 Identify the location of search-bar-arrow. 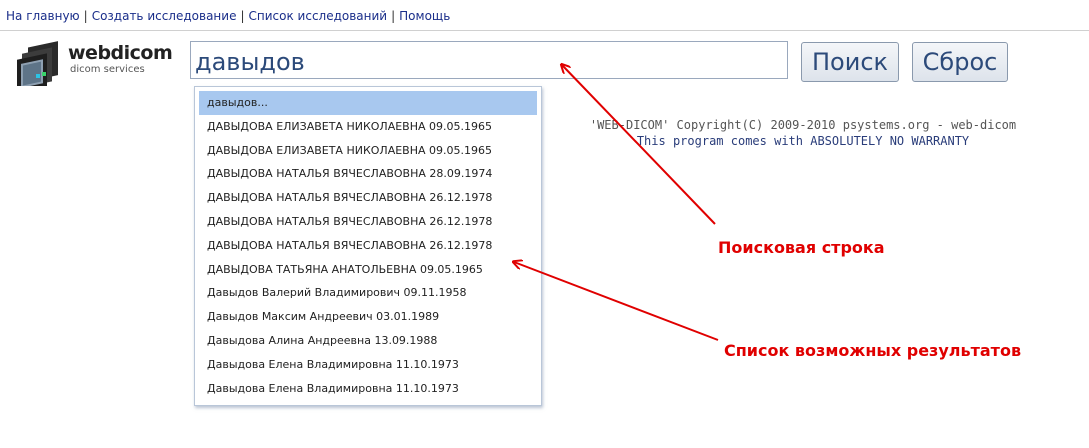
(639, 145).